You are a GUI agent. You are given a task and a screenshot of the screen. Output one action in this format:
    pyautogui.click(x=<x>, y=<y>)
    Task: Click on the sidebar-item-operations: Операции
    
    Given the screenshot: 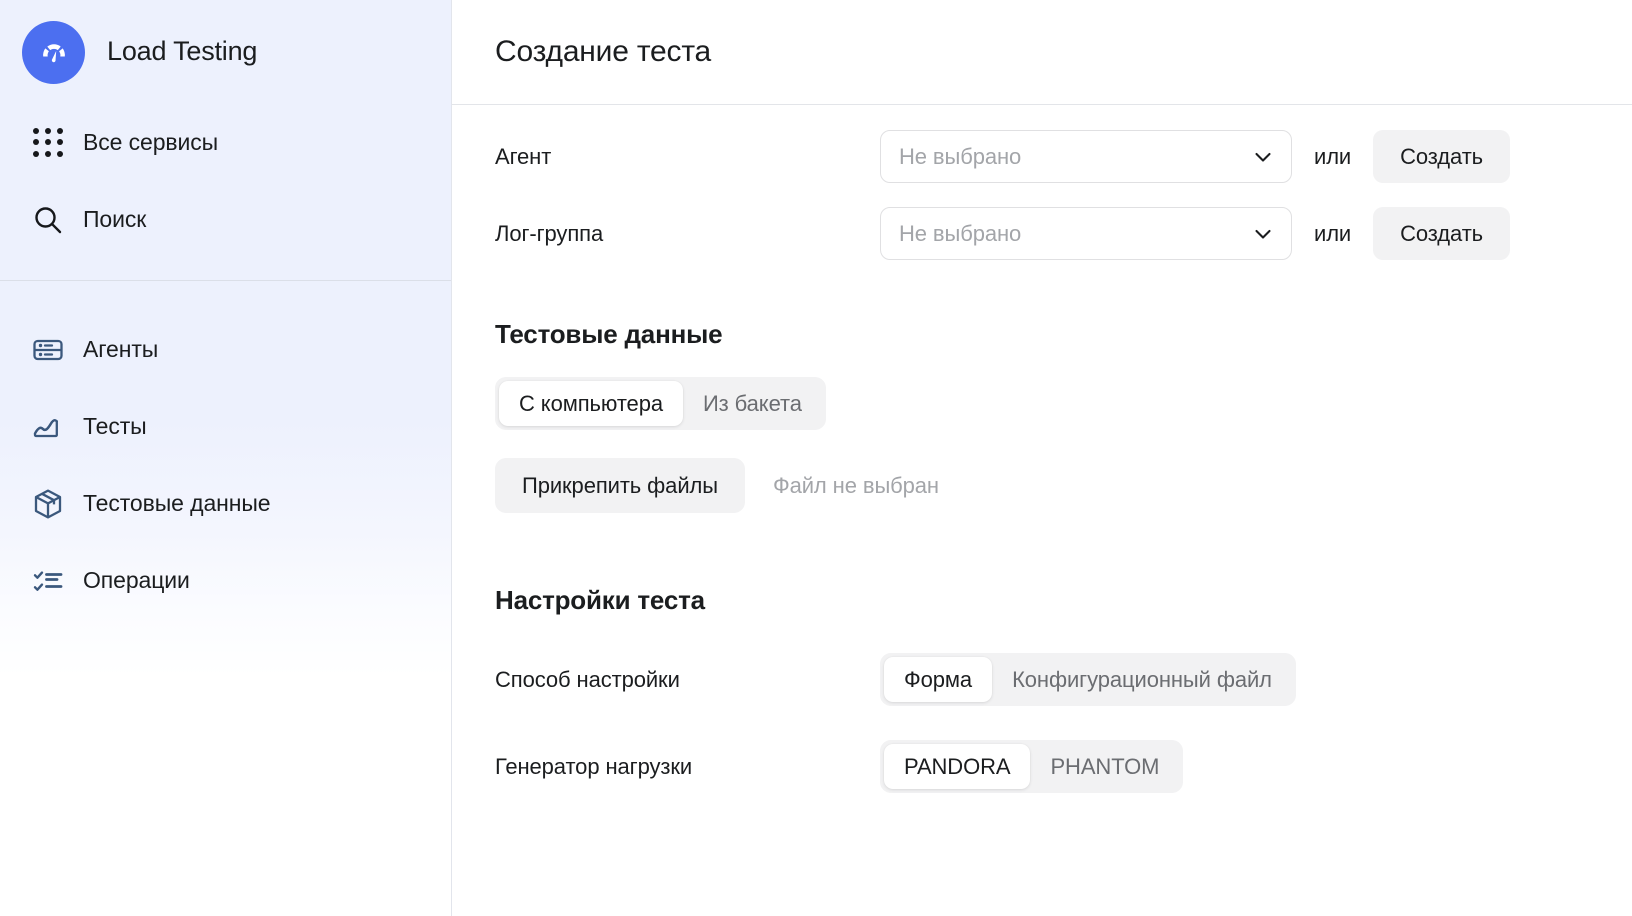 What is the action you would take?
    pyautogui.click(x=225, y=580)
    